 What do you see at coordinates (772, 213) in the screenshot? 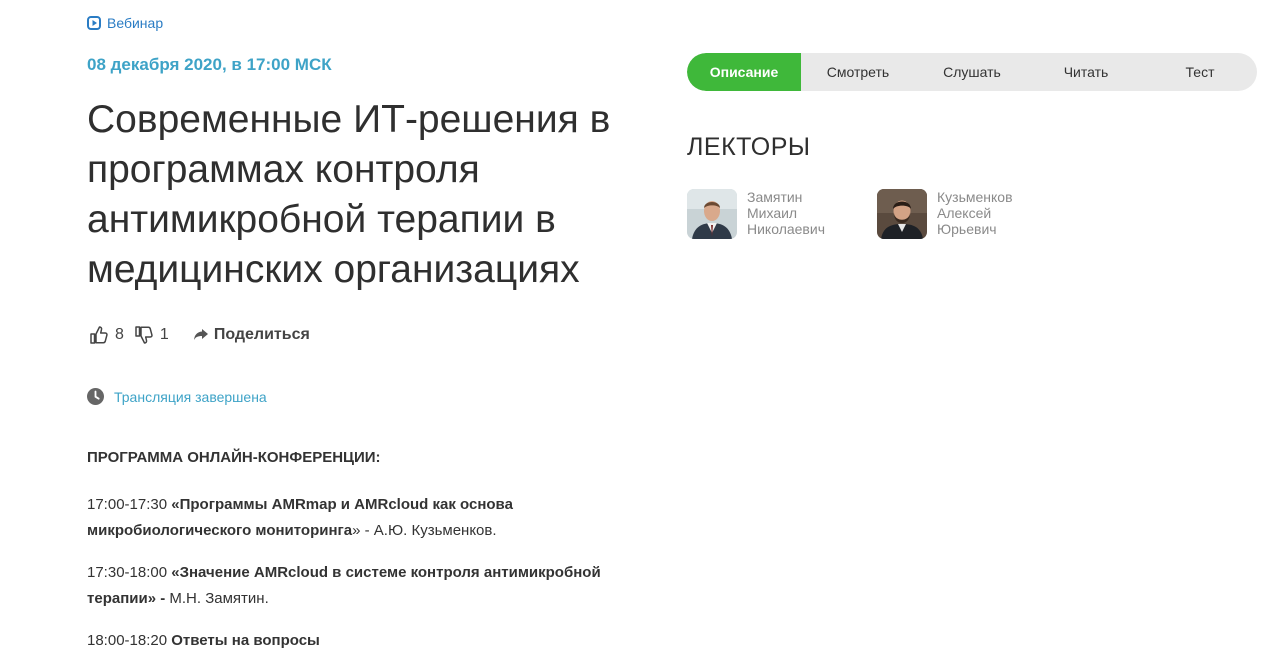
I see `lecturer-first-name: Михаил` at bounding box center [772, 213].